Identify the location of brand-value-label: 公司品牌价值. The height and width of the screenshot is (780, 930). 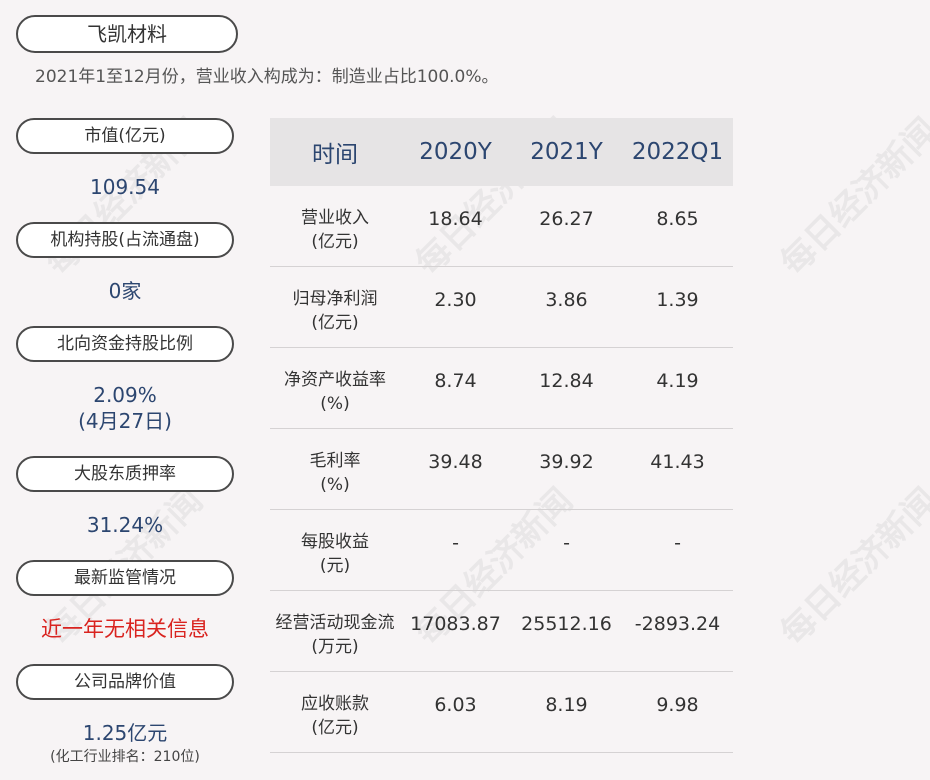
(125, 682).